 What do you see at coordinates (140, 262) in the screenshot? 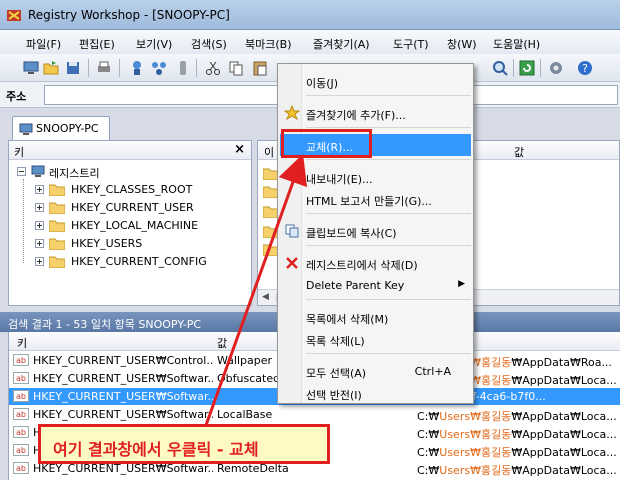
I see `tree-item-hkcc: HKEY_CURRENT_CONFIG` at bounding box center [140, 262].